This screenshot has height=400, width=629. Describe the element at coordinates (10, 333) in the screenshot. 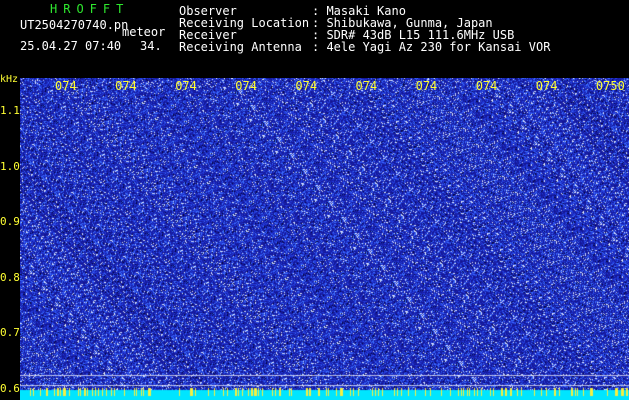

I see `y-tick-label: 0.7` at that location.